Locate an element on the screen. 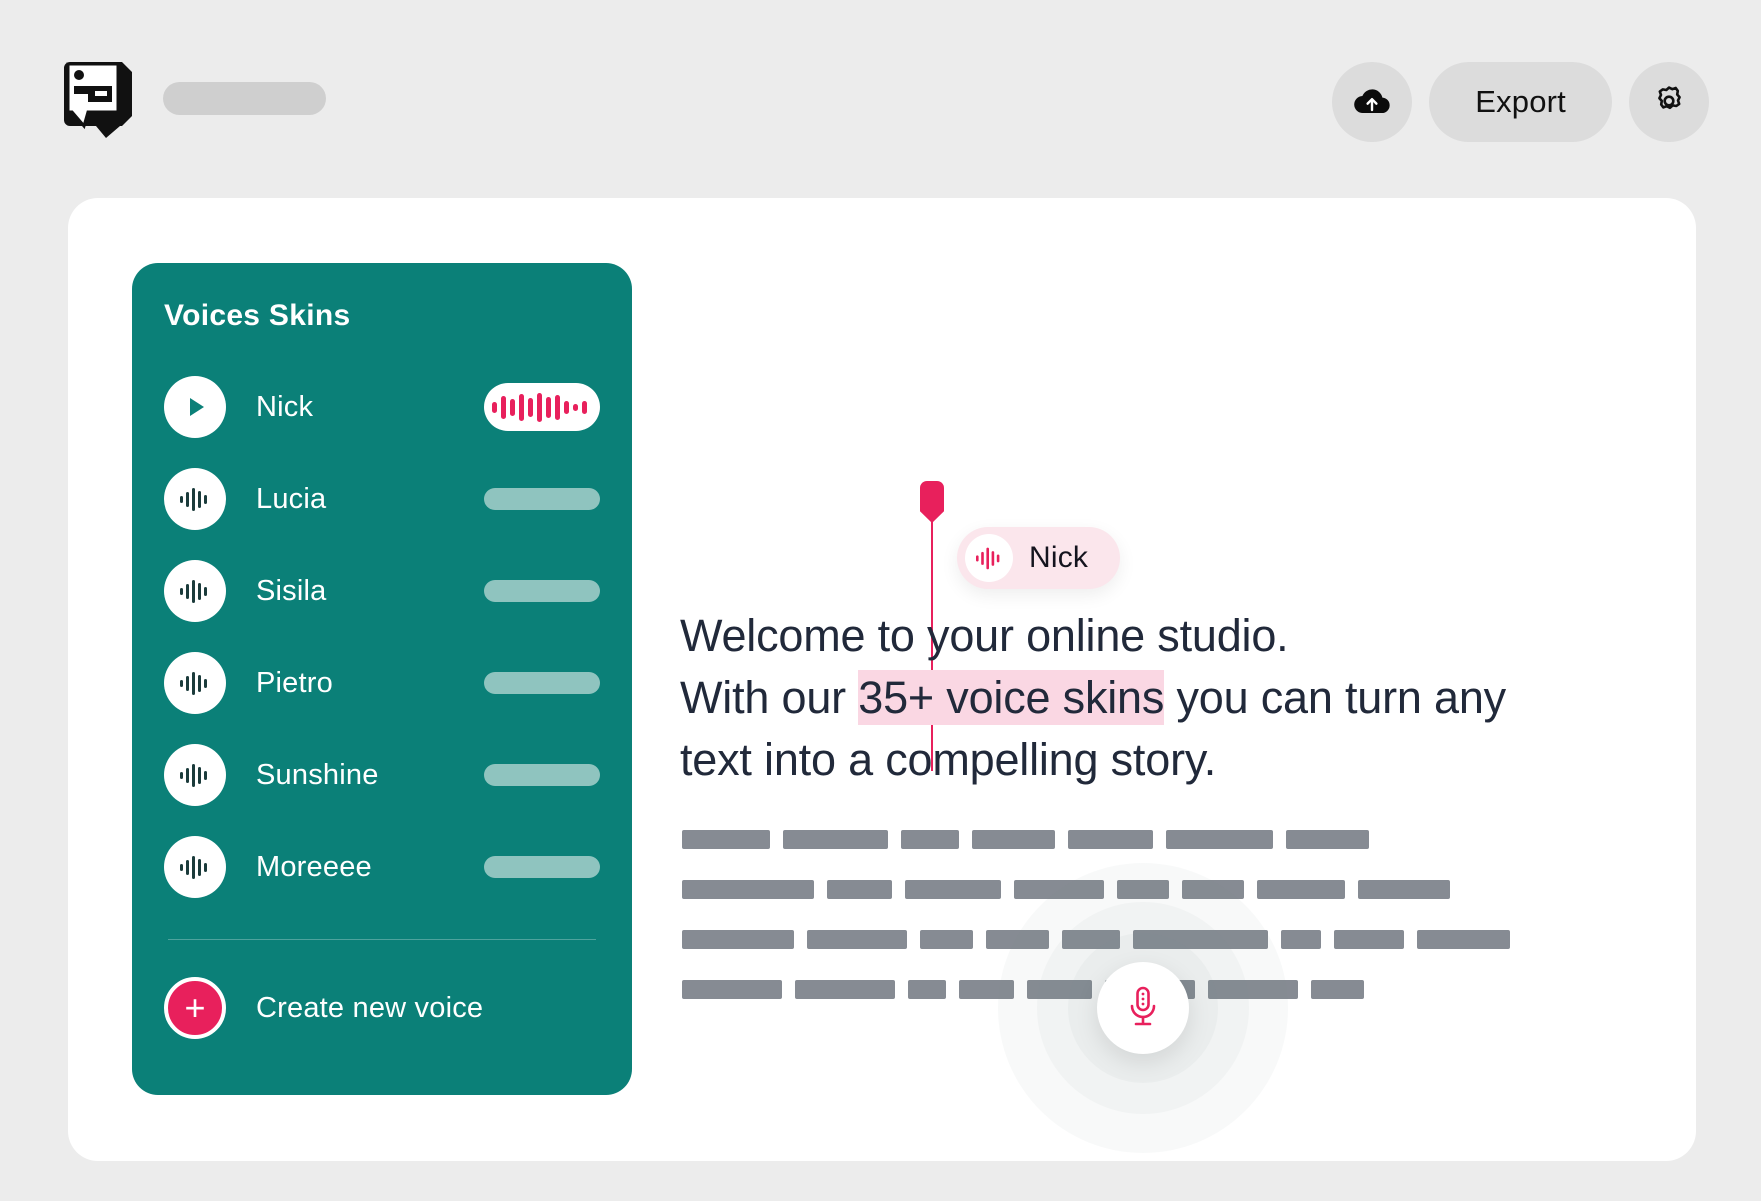 This screenshot has width=1761, height=1201. headline-line-2-before: With our is located at coordinates (769, 697).